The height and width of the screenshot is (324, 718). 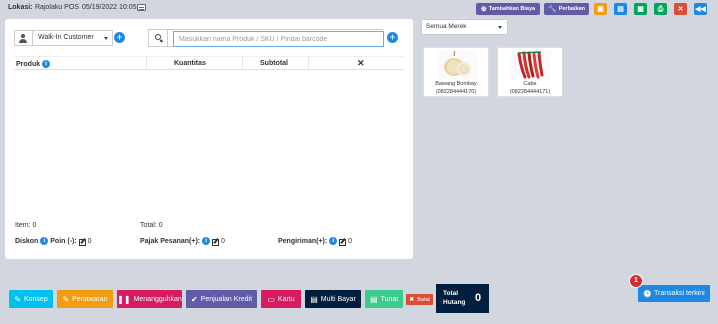 What do you see at coordinates (456, 84) in the screenshot?
I see `product-name: Bawang Bombay` at bounding box center [456, 84].